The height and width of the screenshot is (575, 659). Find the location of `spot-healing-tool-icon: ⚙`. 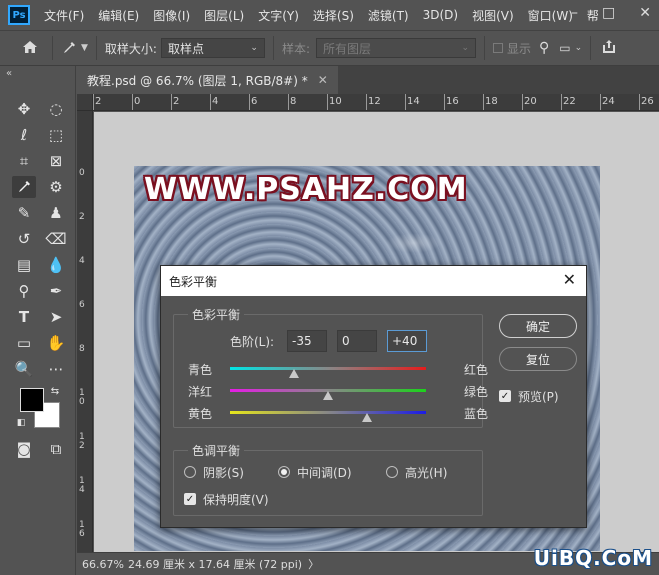

spot-healing-tool-icon: ⚙ is located at coordinates (56, 187).